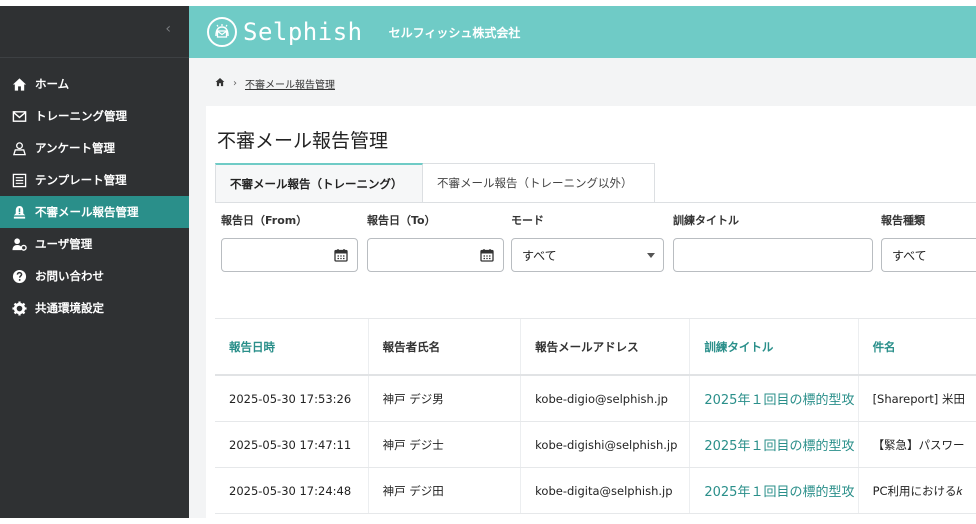 Image resolution: width=976 pixels, height=524 pixels. What do you see at coordinates (445, 444) in the screenshot?
I see `cell-reporter-name: 神戸 デジ士` at bounding box center [445, 444].